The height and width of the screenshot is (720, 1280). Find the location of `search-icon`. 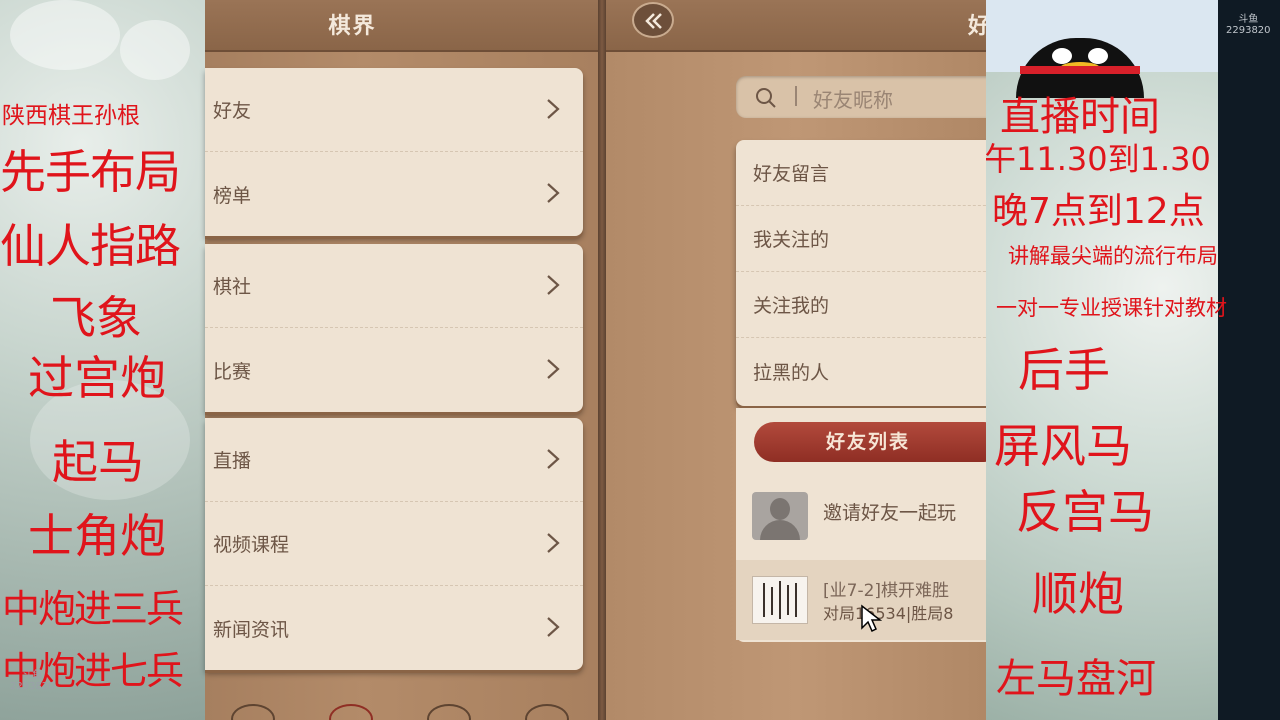

search-icon is located at coordinates (766, 98).